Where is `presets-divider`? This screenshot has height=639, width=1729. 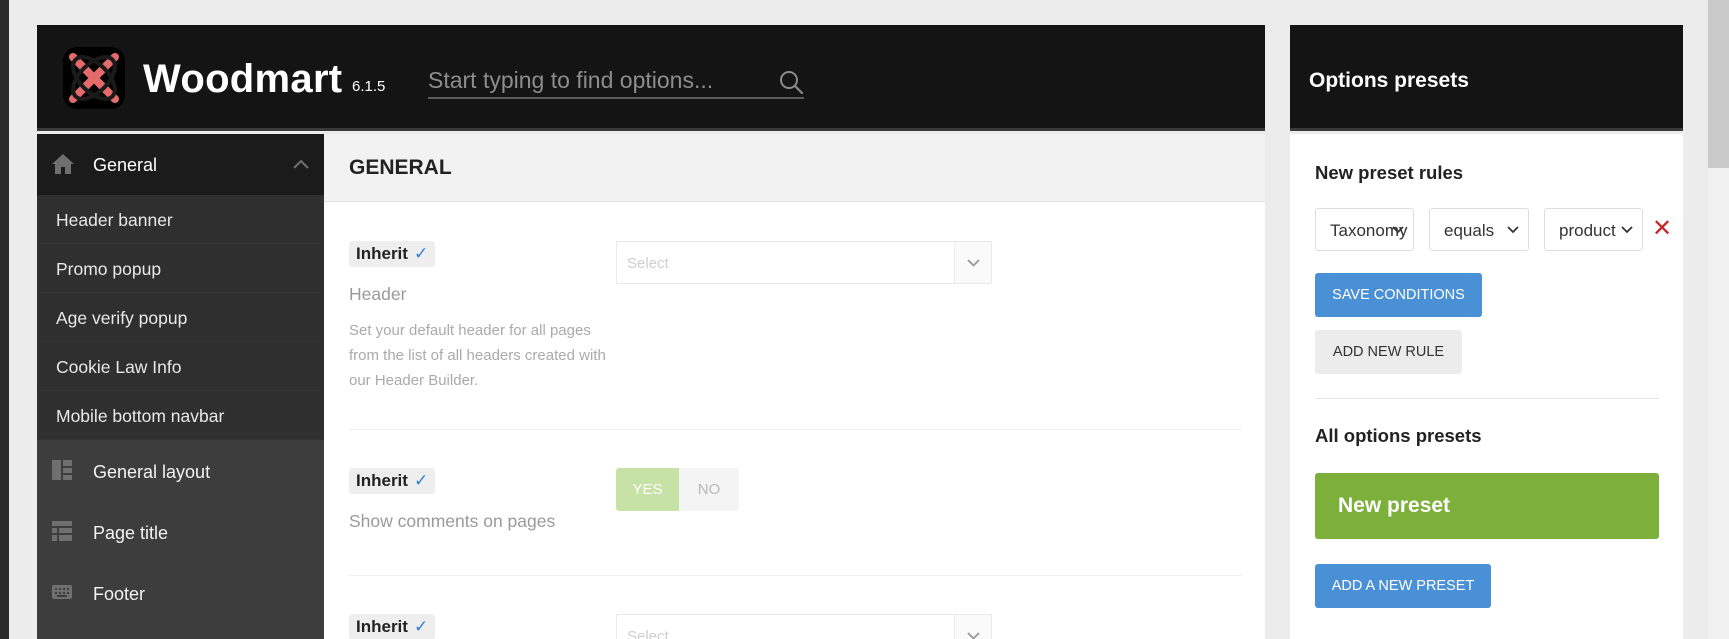
presets-divider is located at coordinates (1487, 398).